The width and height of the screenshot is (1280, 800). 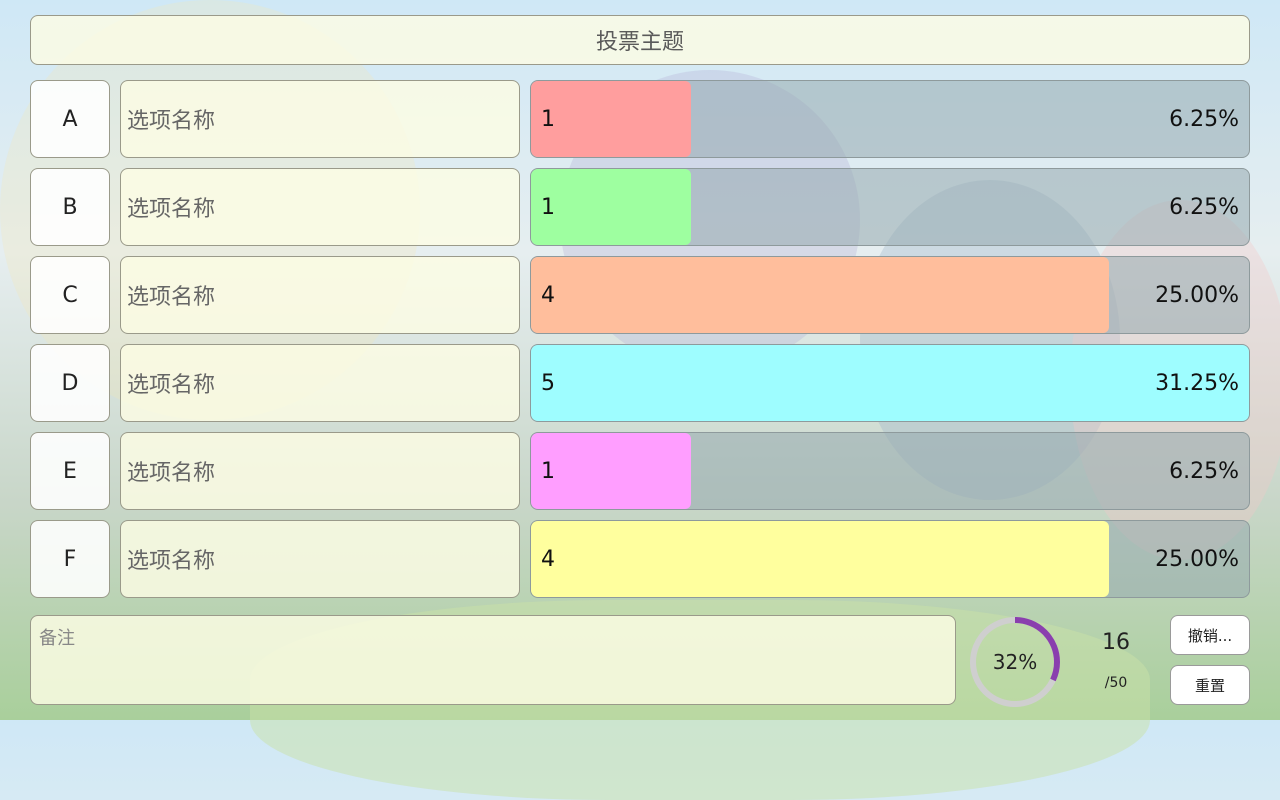 What do you see at coordinates (1116, 642) in the screenshot?
I see `vote-count: 16` at bounding box center [1116, 642].